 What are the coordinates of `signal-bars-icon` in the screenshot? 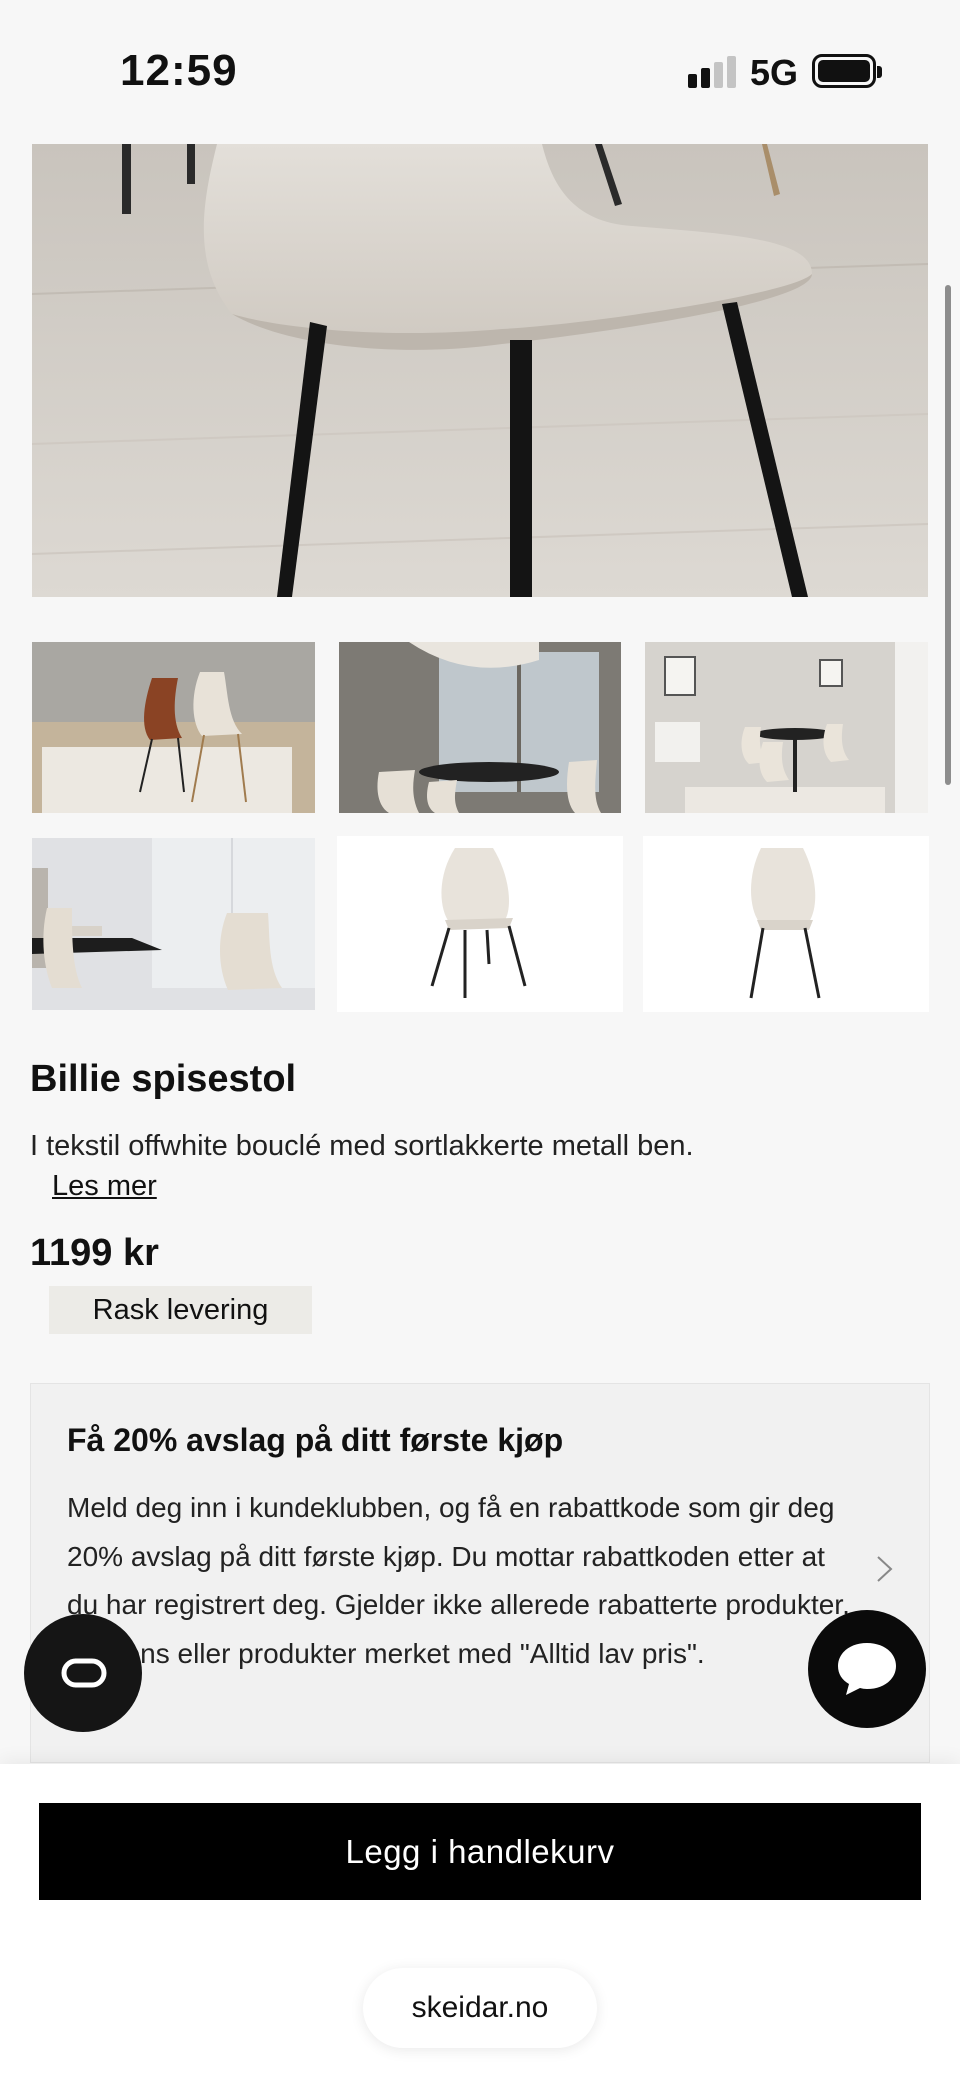 It's located at (712, 72).